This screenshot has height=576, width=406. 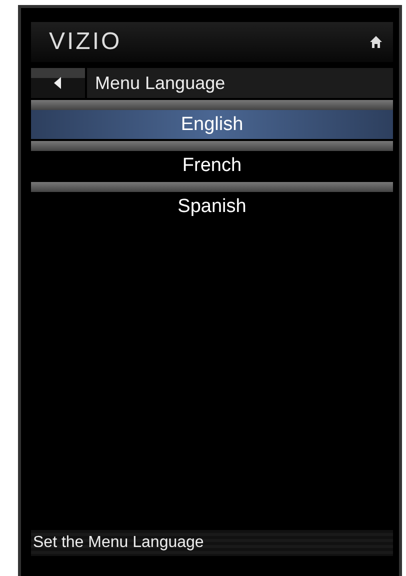 I want to click on back-button, so click(x=58, y=83).